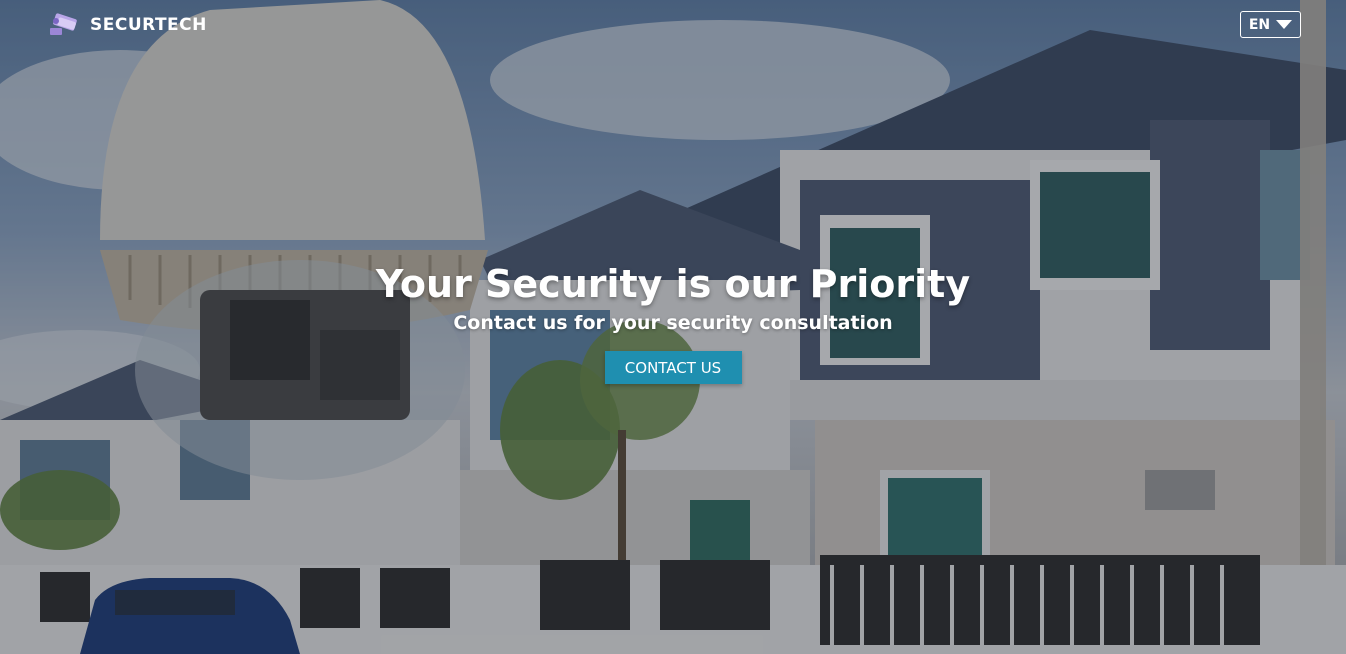 The width and height of the screenshot is (1346, 654). What do you see at coordinates (673, 367) in the screenshot?
I see `contact-us-button: CONTACT US` at bounding box center [673, 367].